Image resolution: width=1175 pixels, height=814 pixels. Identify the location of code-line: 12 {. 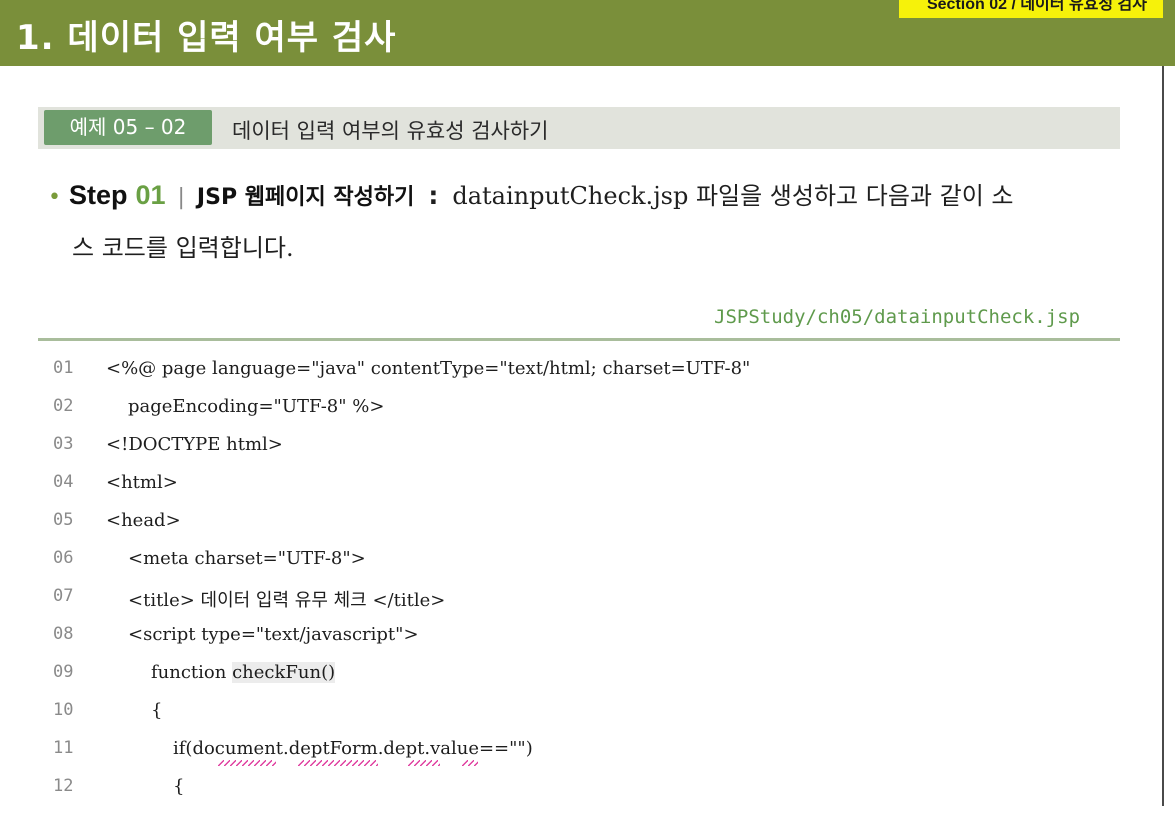
(580, 795).